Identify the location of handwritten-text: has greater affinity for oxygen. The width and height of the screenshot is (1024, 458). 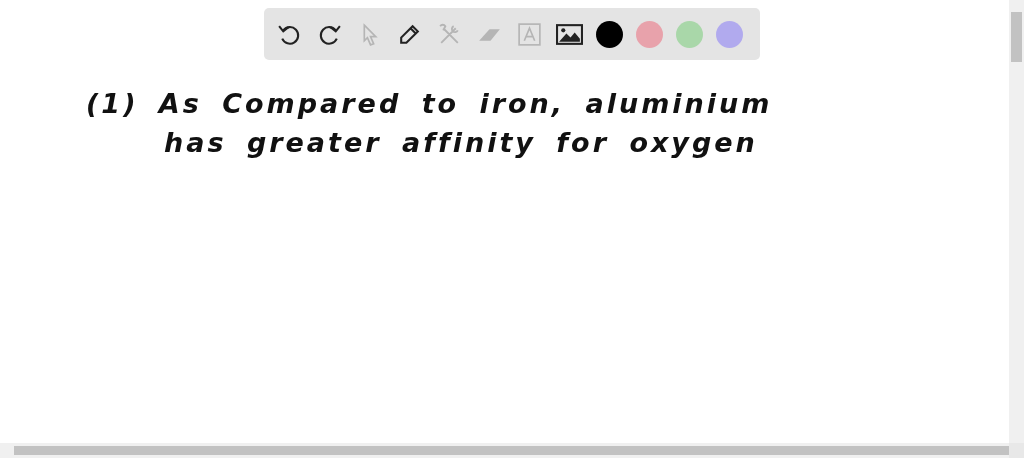
(461, 142).